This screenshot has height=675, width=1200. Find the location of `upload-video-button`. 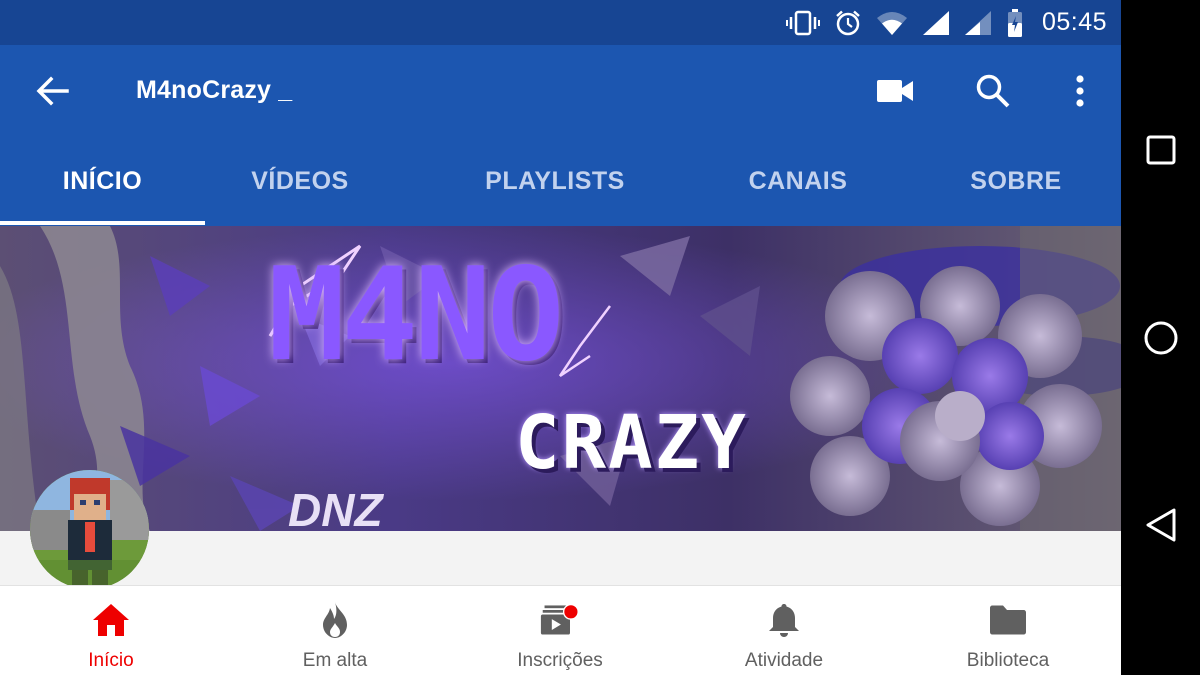

upload-video-button is located at coordinates (895, 91).